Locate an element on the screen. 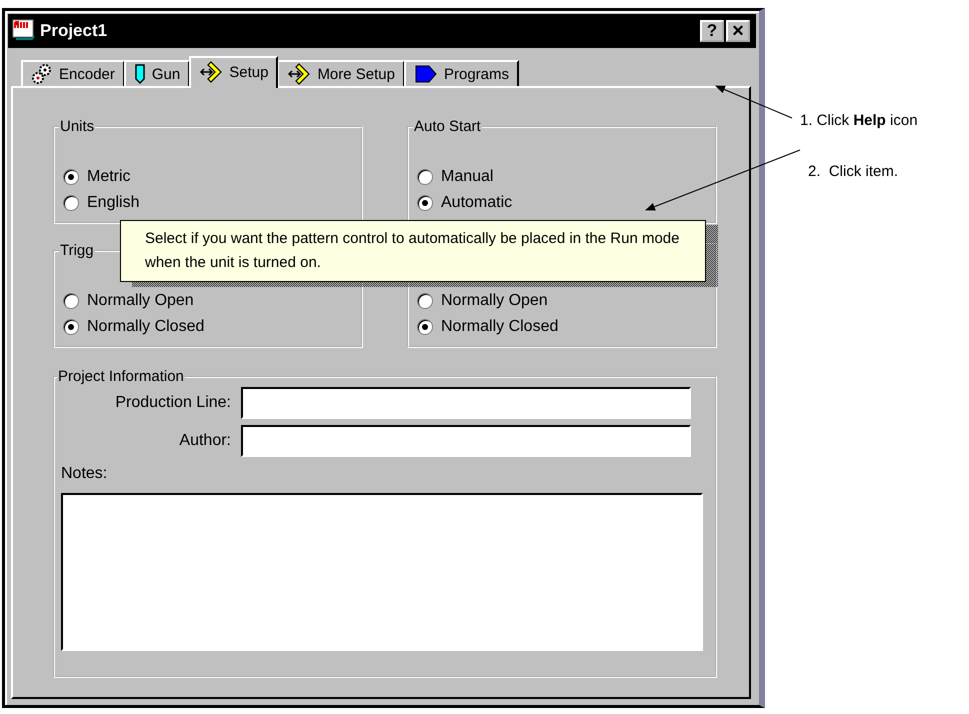 This screenshot has height=714, width=969. pointer-icon is located at coordinates (426, 74).